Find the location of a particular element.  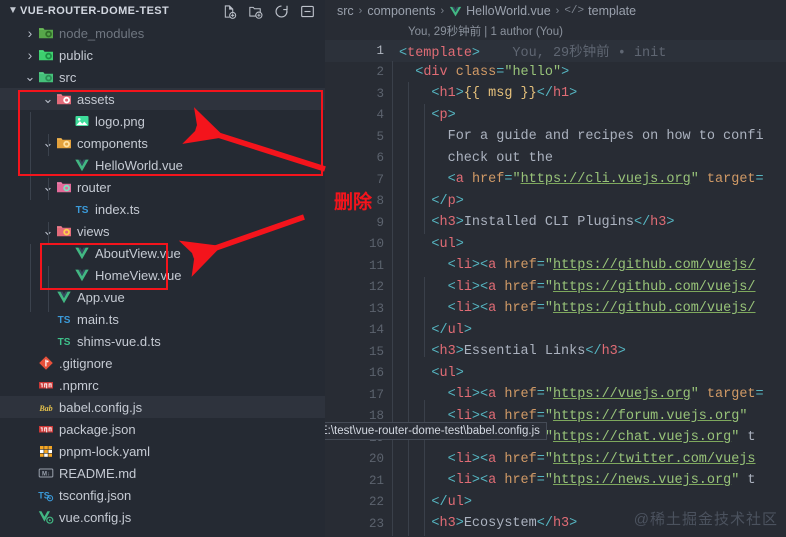

tree-item-label: vue.config.js is located at coordinates (95, 517).